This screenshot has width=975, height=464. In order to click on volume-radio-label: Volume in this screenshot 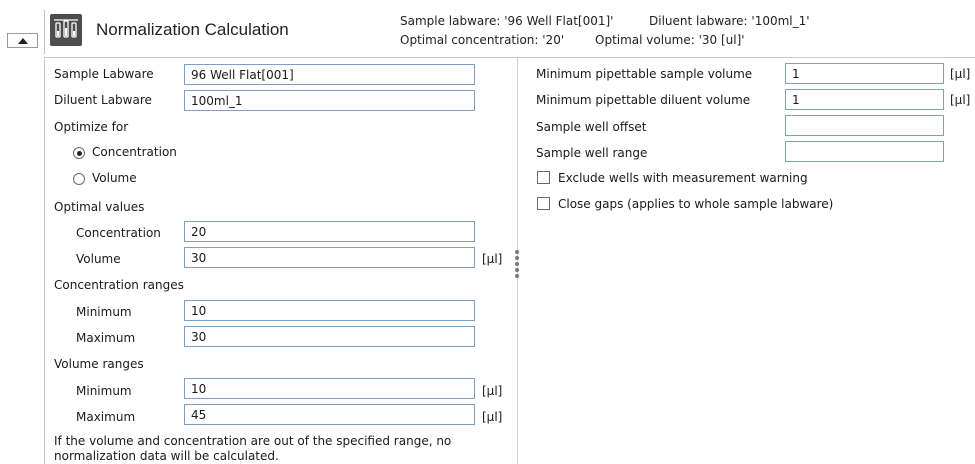, I will do `click(114, 178)`.